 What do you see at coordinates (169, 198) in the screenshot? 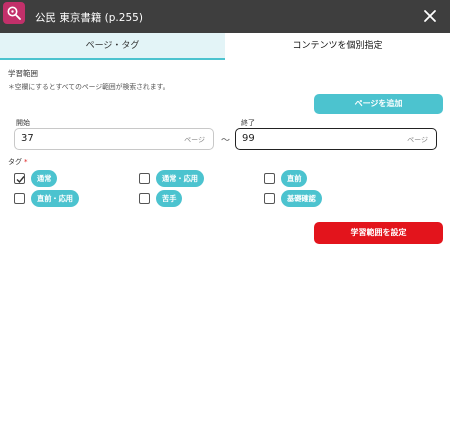
I see `tag-chip-weak: 苦手` at bounding box center [169, 198].